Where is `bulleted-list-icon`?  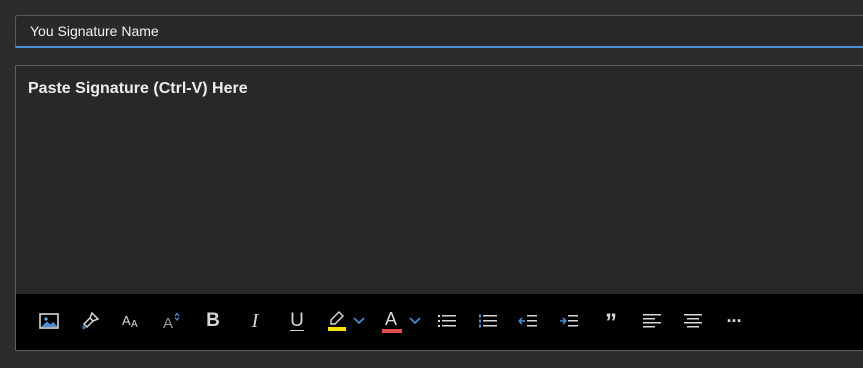
bulleted-list-icon is located at coordinates (447, 321).